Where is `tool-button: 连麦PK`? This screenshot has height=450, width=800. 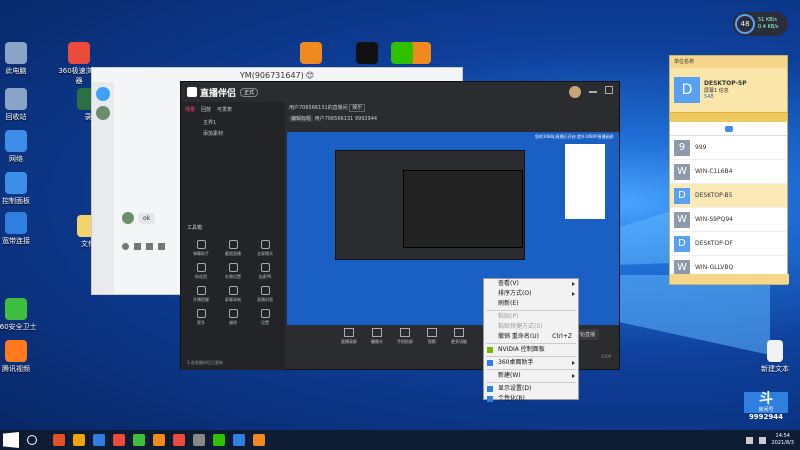
tool-button: 连麦PK is located at coordinates (265, 271).